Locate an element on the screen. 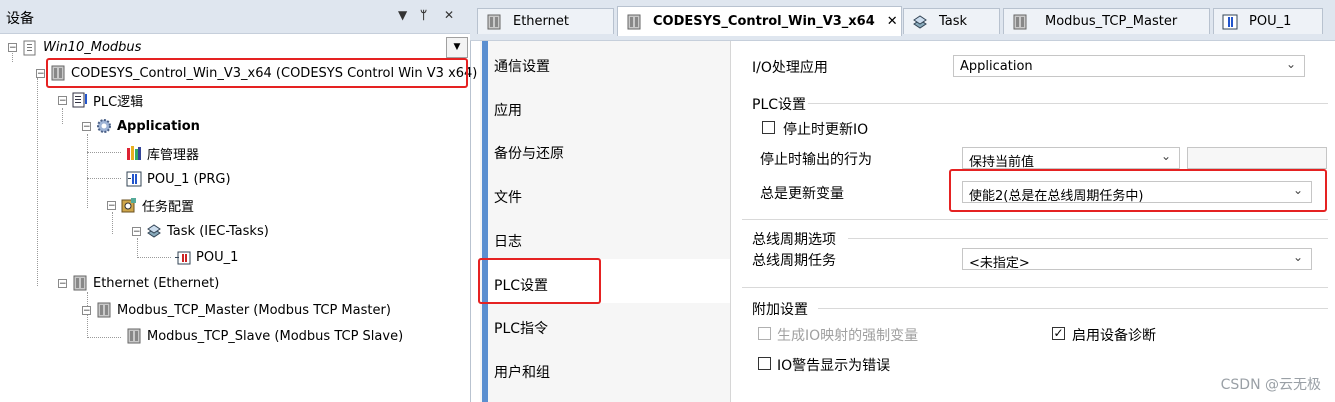 The height and width of the screenshot is (402, 1335). tab-codesys-control: CODESYS_Control_Win_V3_x64 ✕ is located at coordinates (759, 21).